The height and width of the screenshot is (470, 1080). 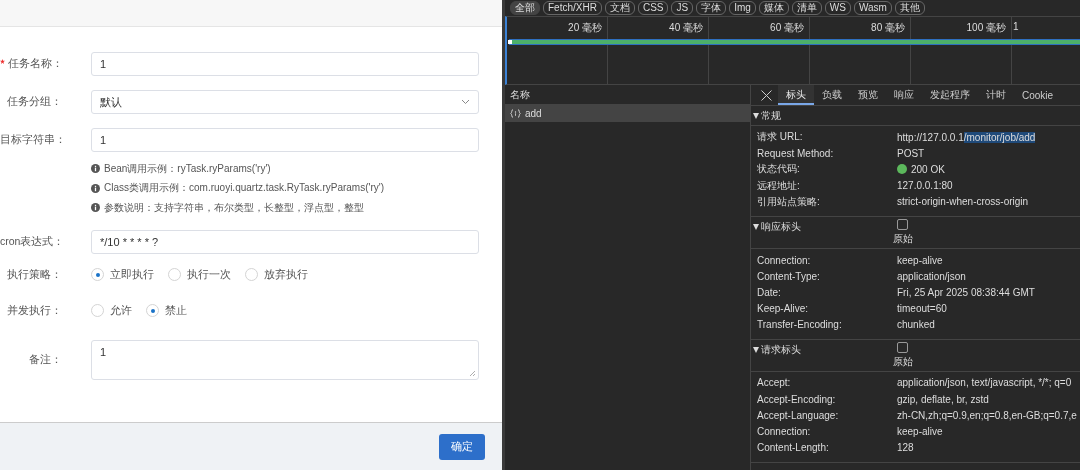 I want to click on radio-option: 允许, so click(x=111, y=310).